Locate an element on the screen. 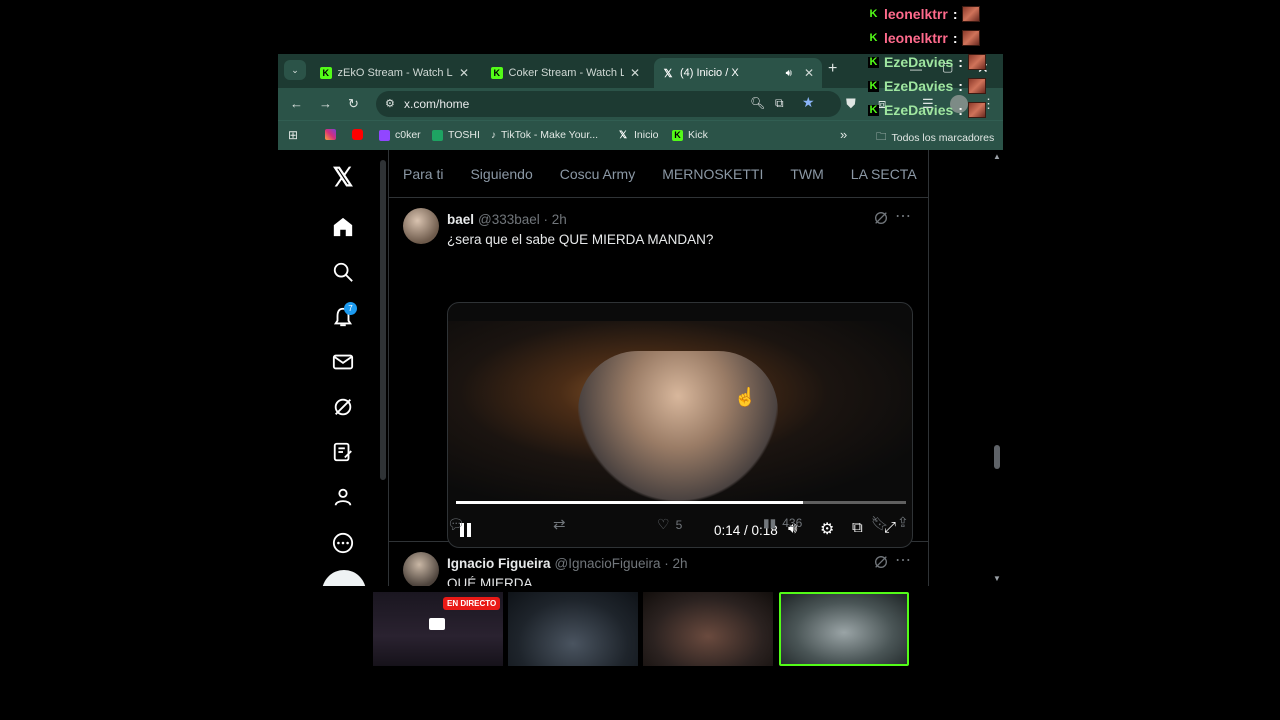 The height and width of the screenshot is (720, 1280). home-icon is located at coordinates (343, 227).